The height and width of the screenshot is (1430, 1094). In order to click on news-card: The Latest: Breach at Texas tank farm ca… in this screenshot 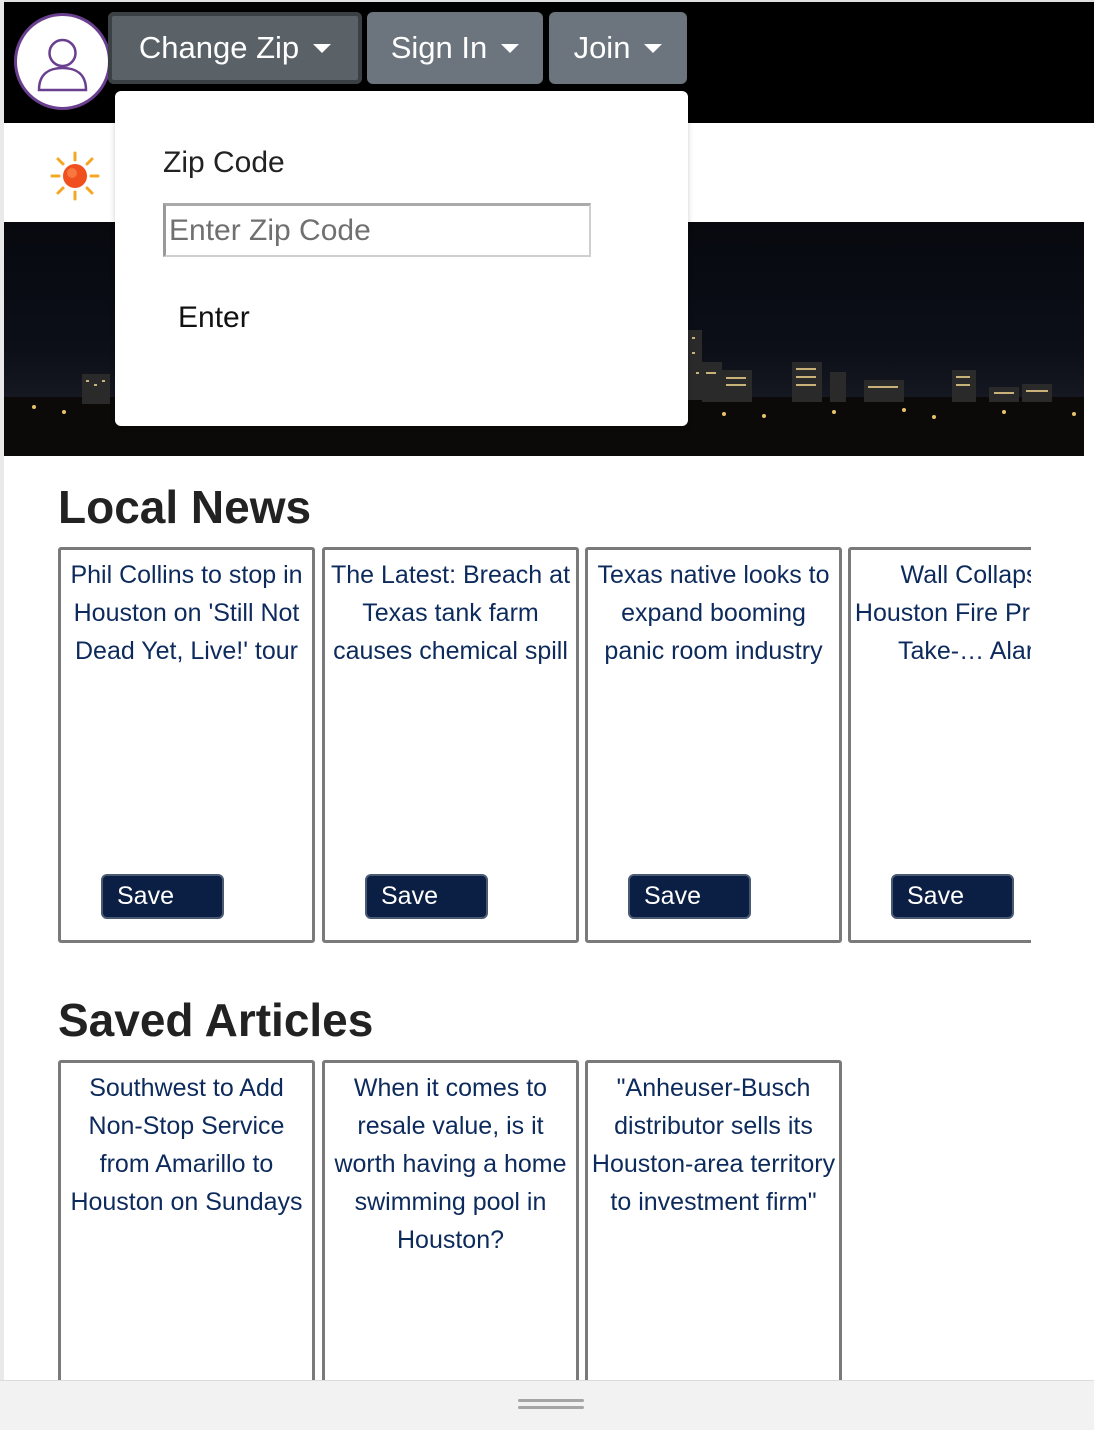, I will do `click(450, 745)`.